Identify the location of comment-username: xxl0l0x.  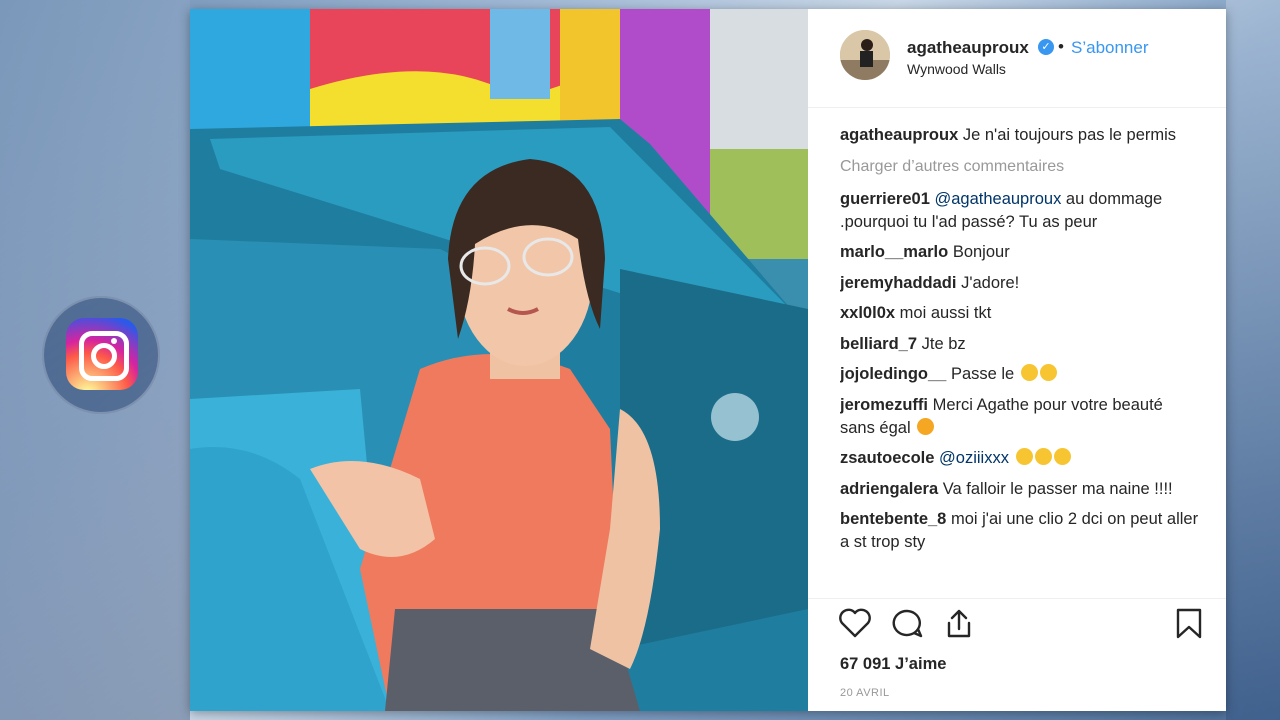
(867, 313).